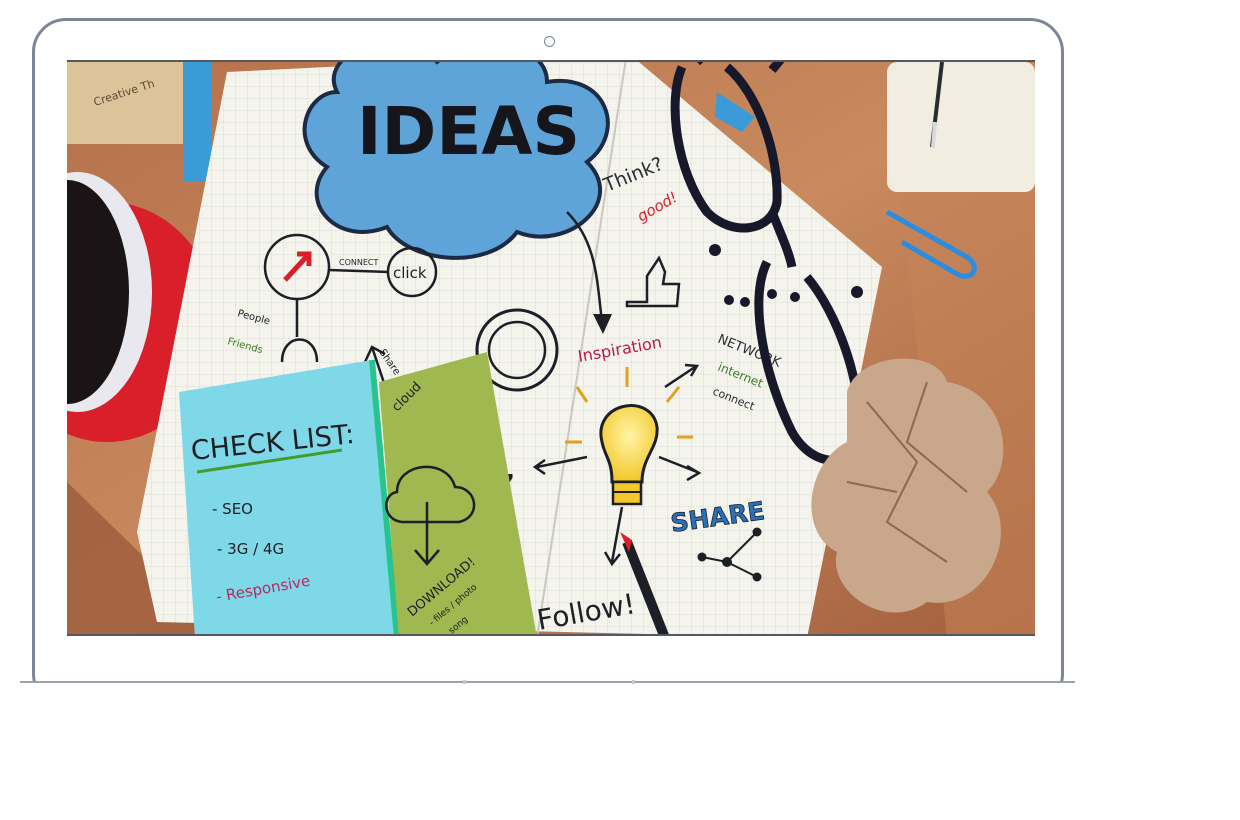 This screenshot has width=1240, height=820. Describe the element at coordinates (250, 549) in the screenshot. I see `checklist-item-3g4g: - 3G / 4G` at that location.